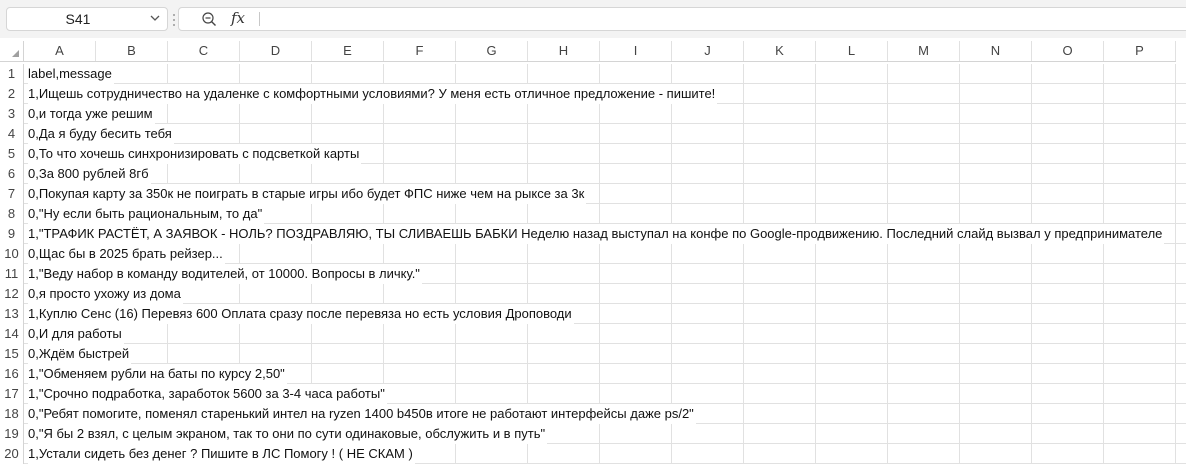 The image size is (1186, 470). What do you see at coordinates (564, 51) in the screenshot?
I see `column-header-h: H` at bounding box center [564, 51].